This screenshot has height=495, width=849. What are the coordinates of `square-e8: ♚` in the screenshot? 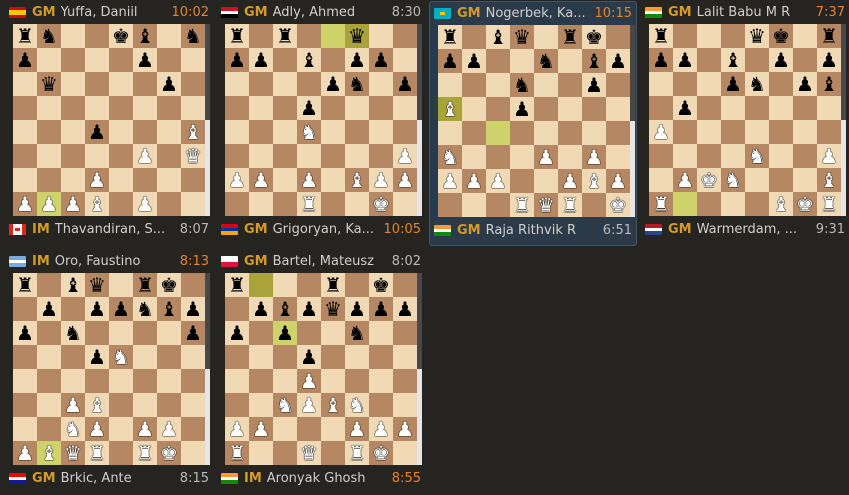 It's located at (121, 36).